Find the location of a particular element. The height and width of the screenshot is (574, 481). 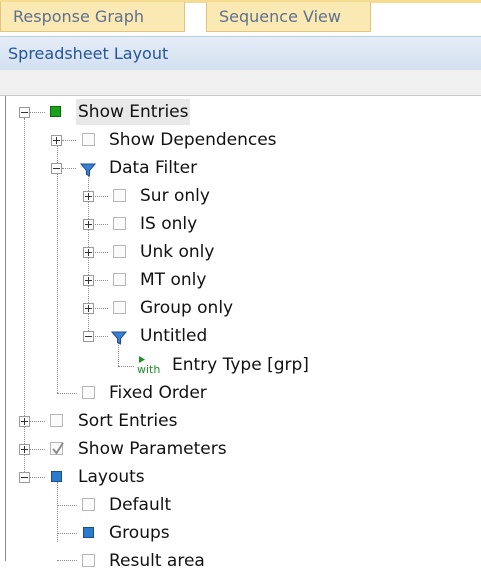

tree-item-label: Untitled is located at coordinates (174, 336).